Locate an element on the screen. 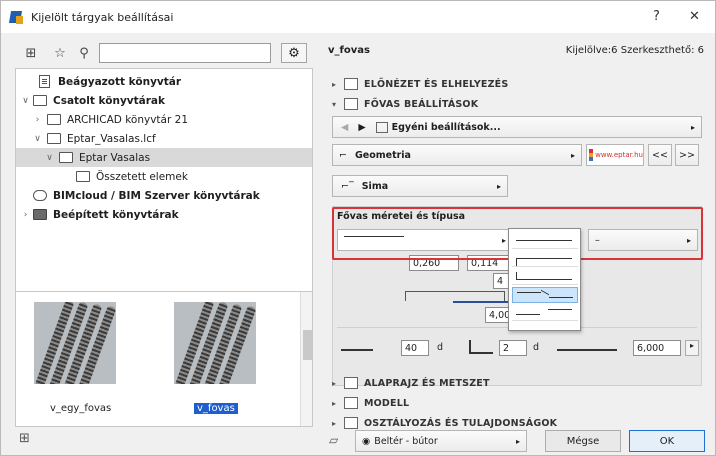 Image resolution: width=716 pixels, height=456 pixels. title-bar: Kijelölt tárgyak beállításai ? ✕ is located at coordinates (358, 17).